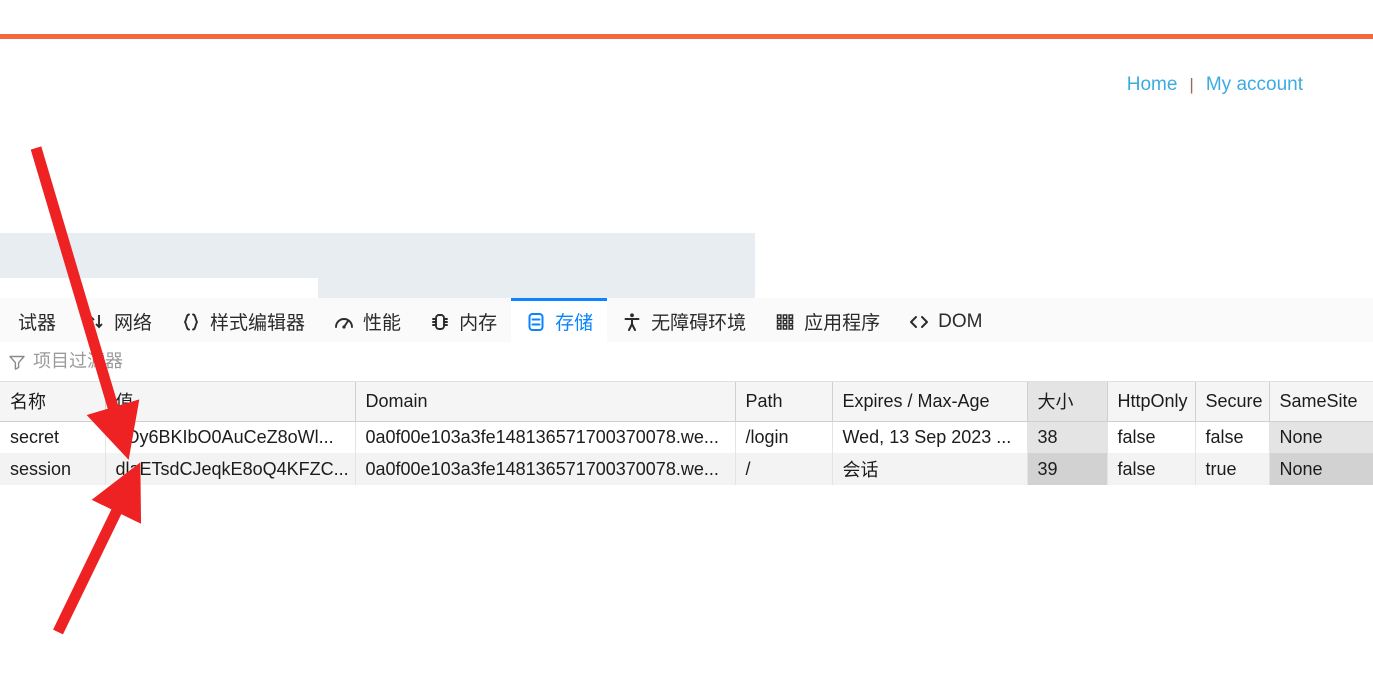 The image size is (1373, 685). I want to click on debugger-icon, so click(5, 322).